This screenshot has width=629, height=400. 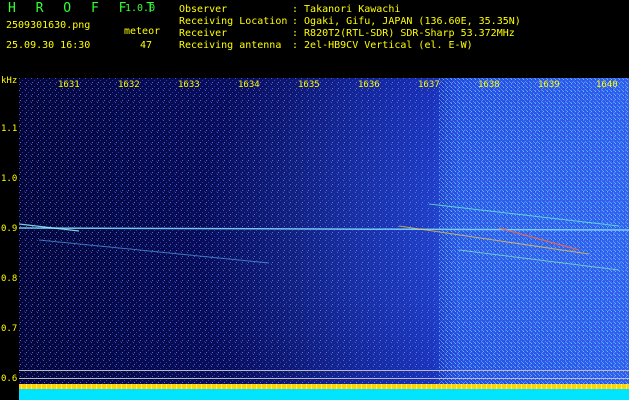 I want to click on info-observer: Observer : Takanori Kawachi, so click(x=289, y=9).